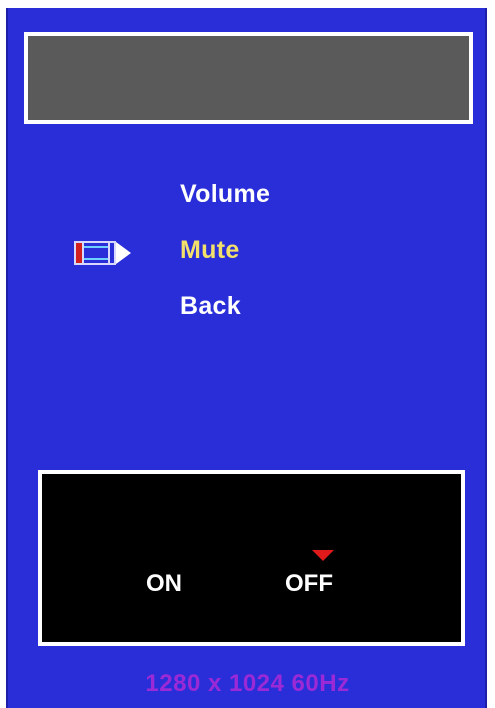  What do you see at coordinates (210, 306) in the screenshot?
I see `menu-item-back: Back` at bounding box center [210, 306].